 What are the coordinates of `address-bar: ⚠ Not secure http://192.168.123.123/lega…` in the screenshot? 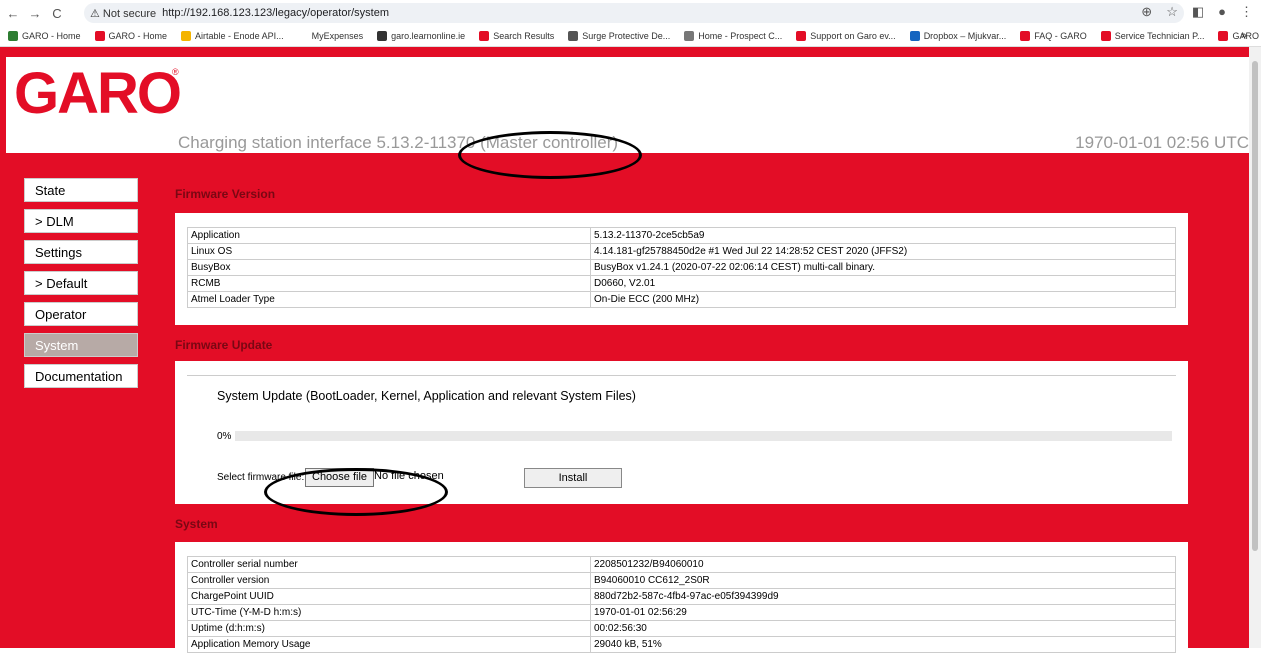 It's located at (634, 13).